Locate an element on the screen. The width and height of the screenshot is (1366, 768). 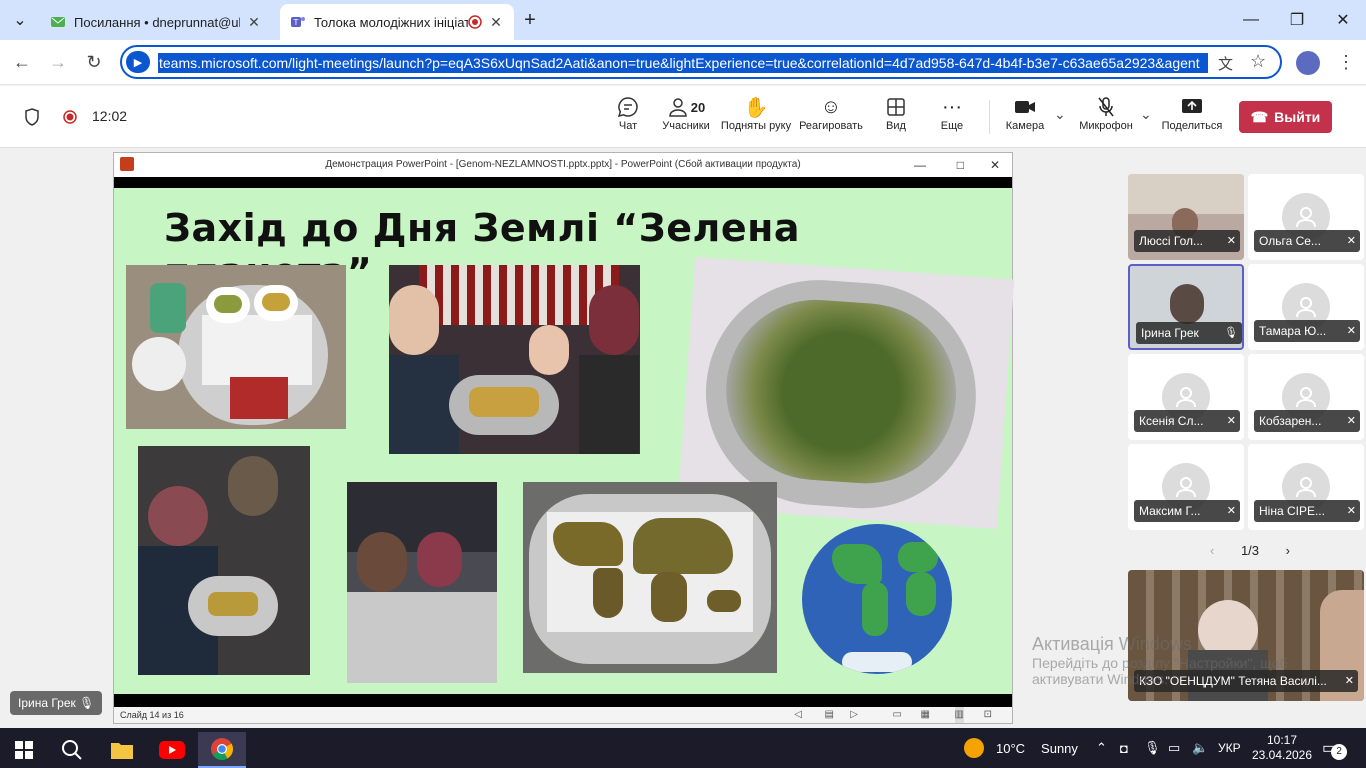
microphone-label: Микрофон is located at coordinates (1106, 126).